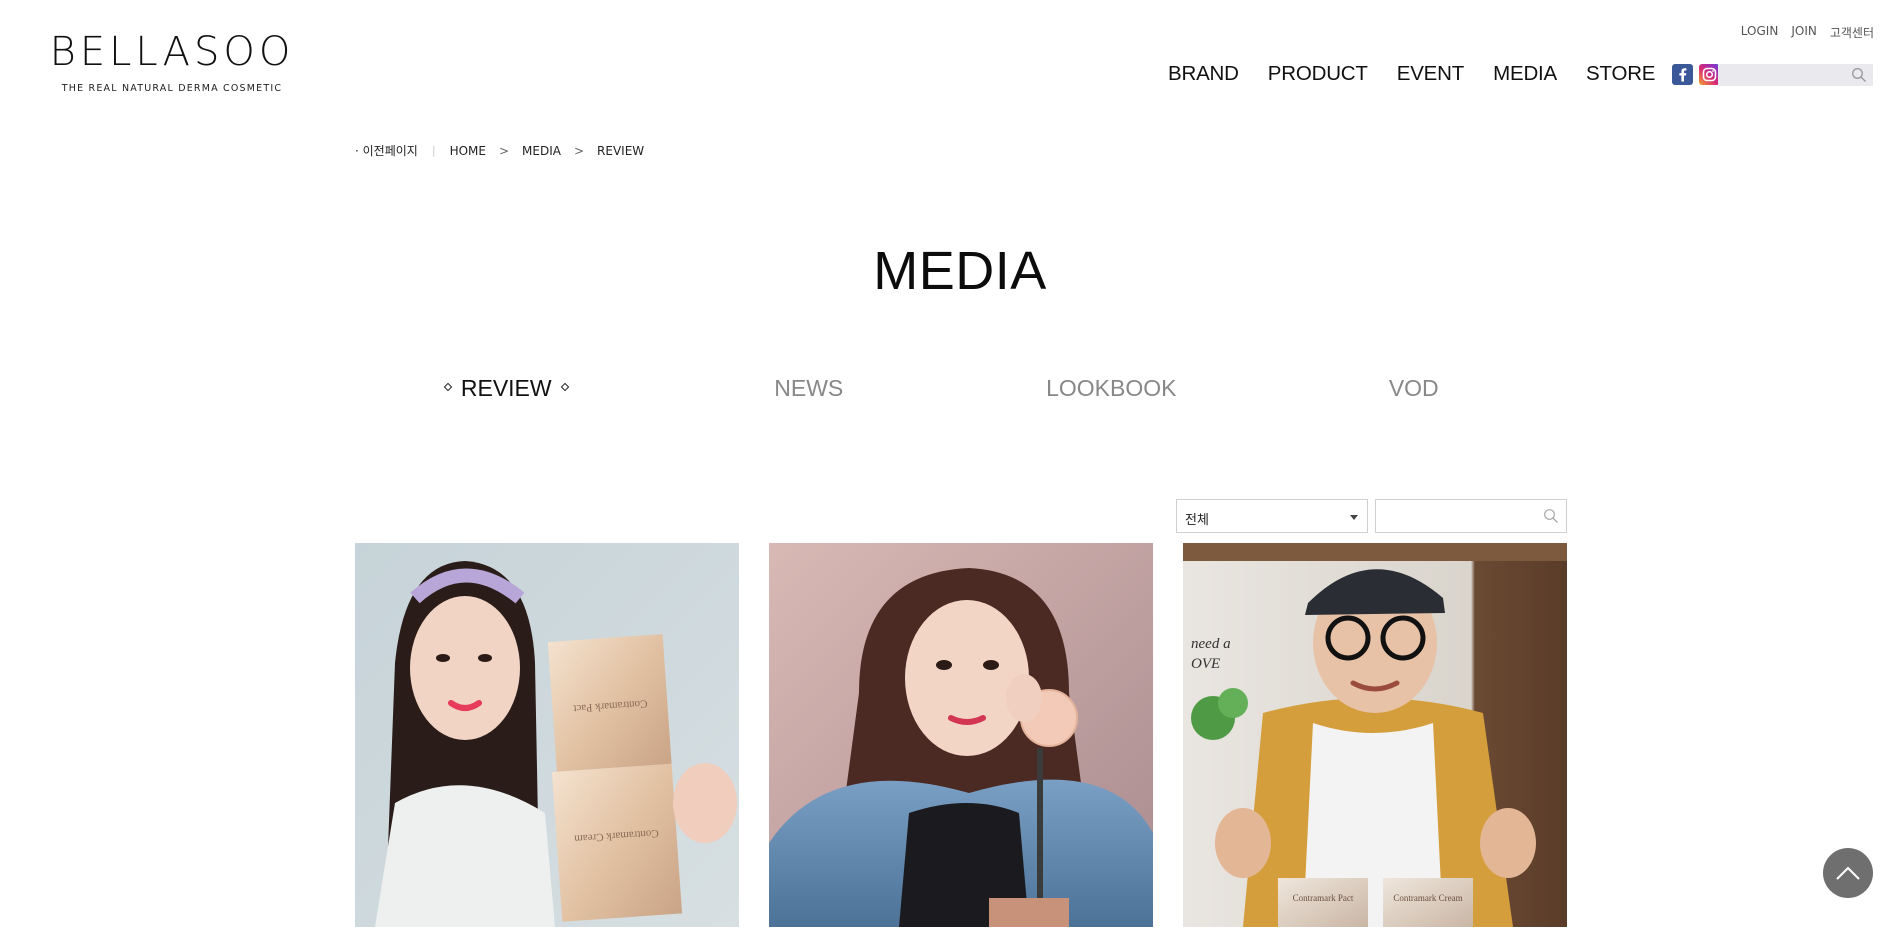  I want to click on page-title: MEDIA, so click(951, 271).